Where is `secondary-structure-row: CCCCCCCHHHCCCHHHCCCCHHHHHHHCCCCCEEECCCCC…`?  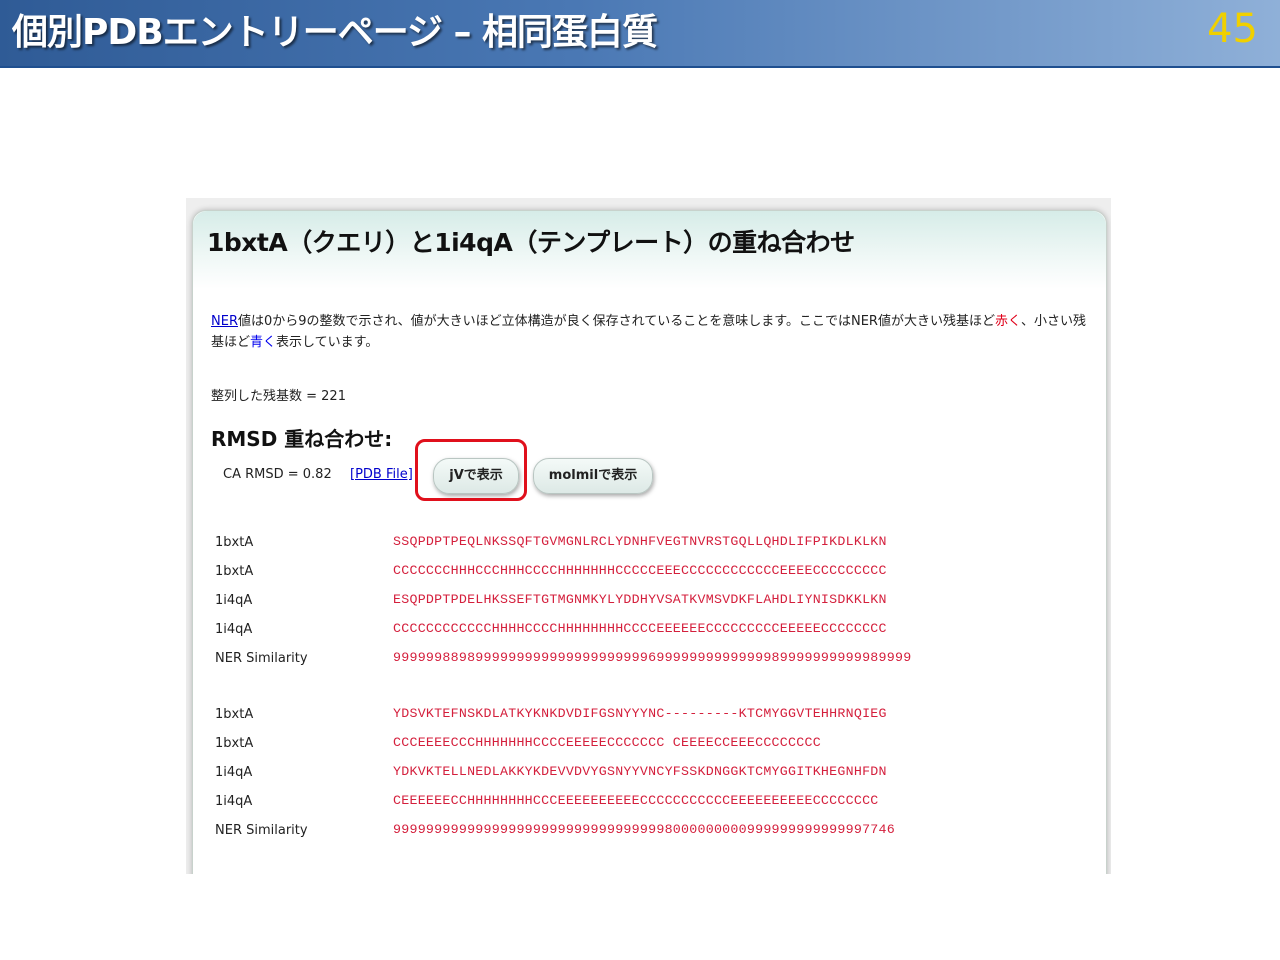 secondary-structure-row: CCCCCCCHHHCCCHHHCCCCHHHHHHHCCCCCEEECCCCC… is located at coordinates (640, 570).